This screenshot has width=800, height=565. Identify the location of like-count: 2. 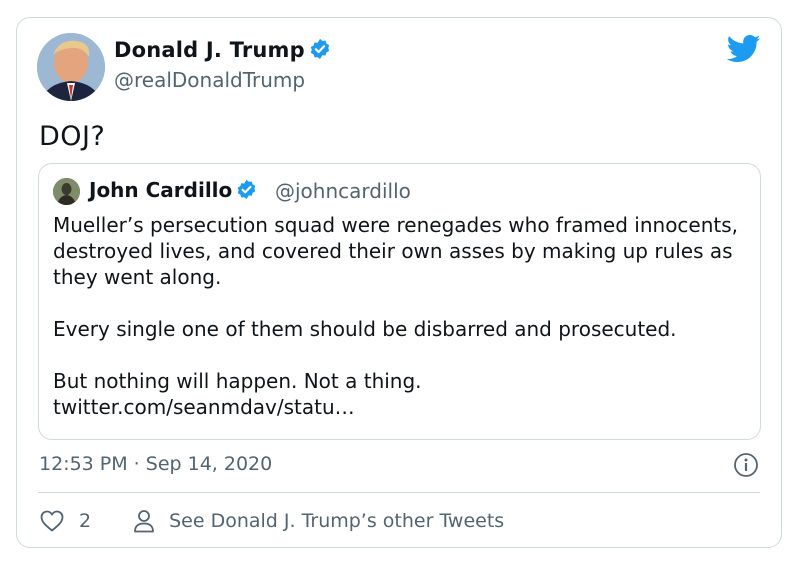
(85, 521).